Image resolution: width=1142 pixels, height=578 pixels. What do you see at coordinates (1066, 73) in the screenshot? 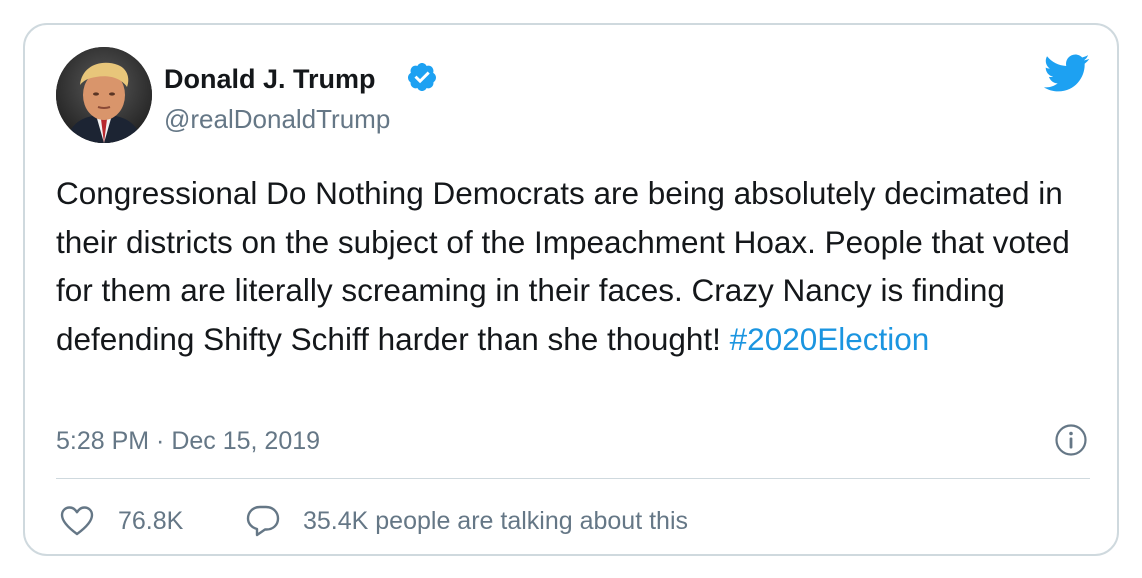
I see `twitter-bird-icon` at bounding box center [1066, 73].